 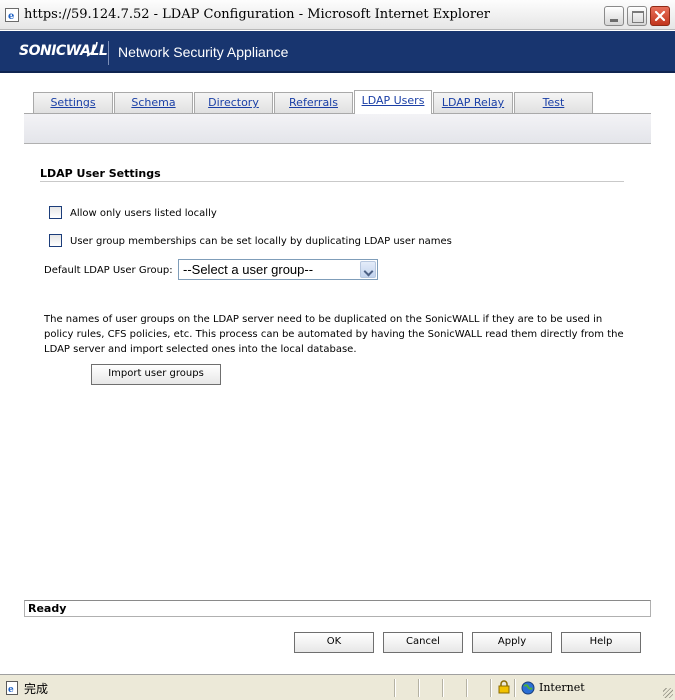 I want to click on apply-button: Apply, so click(x=512, y=642).